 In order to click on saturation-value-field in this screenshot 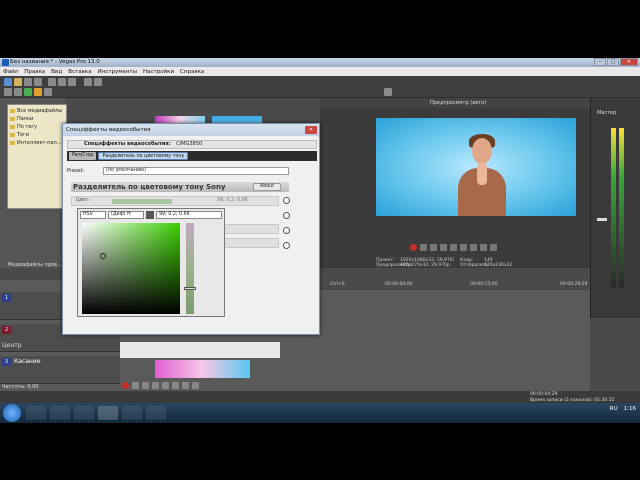, I will do `click(131, 268)`.